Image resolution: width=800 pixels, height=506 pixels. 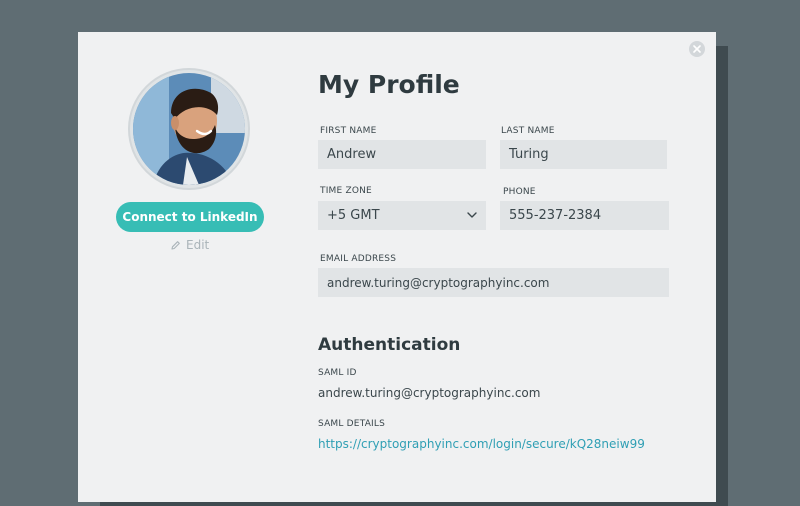 I want to click on first-name-label: FIRST NAME, so click(x=348, y=131).